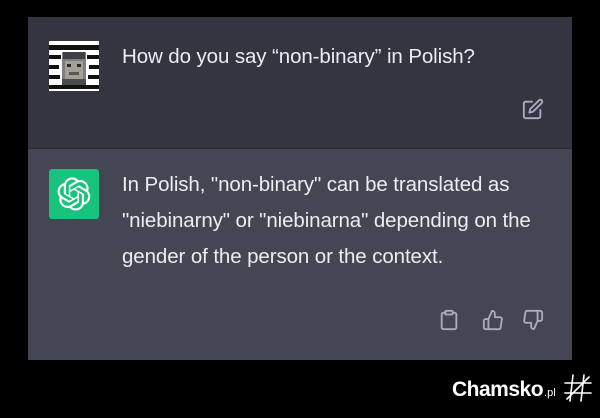 This screenshot has width=600, height=418. What do you see at coordinates (493, 322) in the screenshot?
I see `thumbs-up-icon` at bounding box center [493, 322].